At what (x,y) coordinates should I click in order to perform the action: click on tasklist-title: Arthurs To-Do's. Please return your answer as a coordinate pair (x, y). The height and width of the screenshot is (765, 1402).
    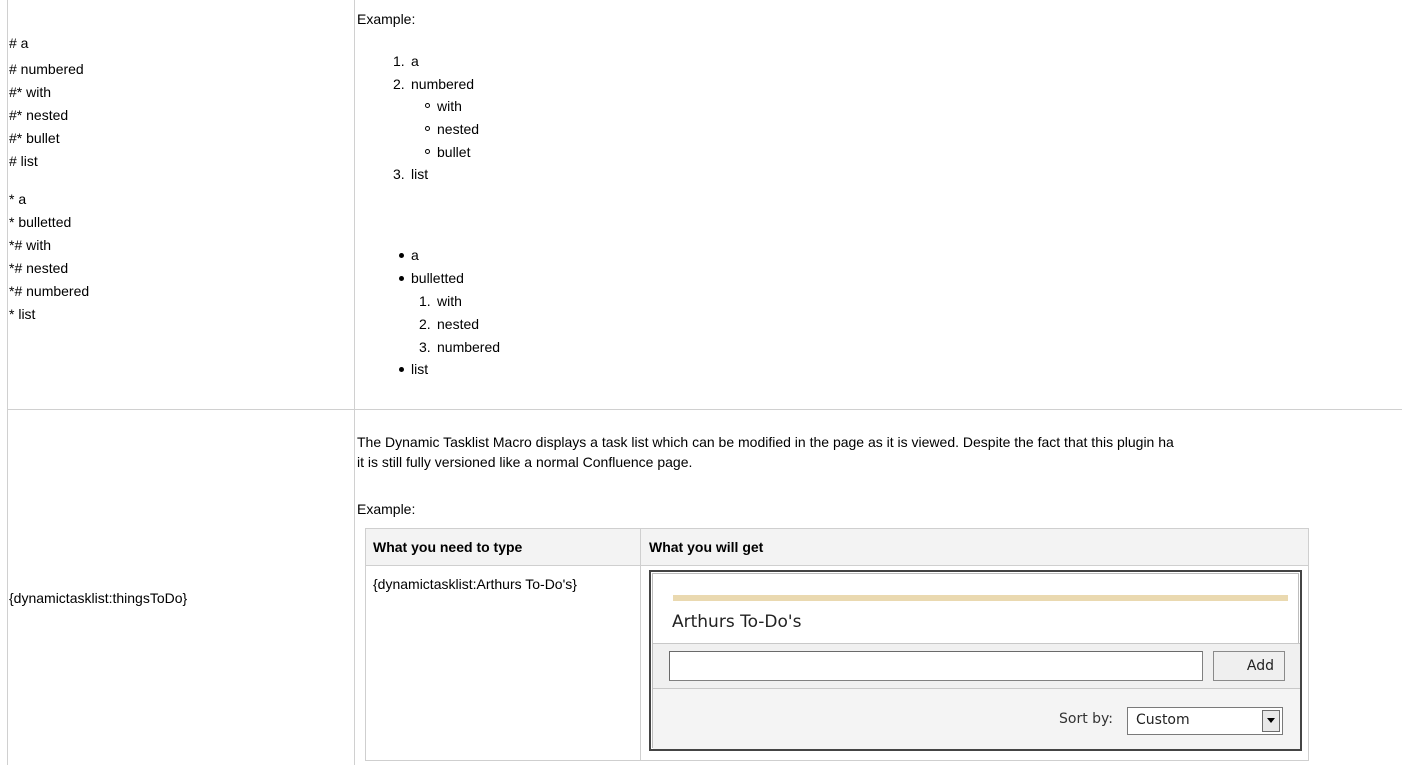
    Looking at the image, I should click on (737, 622).